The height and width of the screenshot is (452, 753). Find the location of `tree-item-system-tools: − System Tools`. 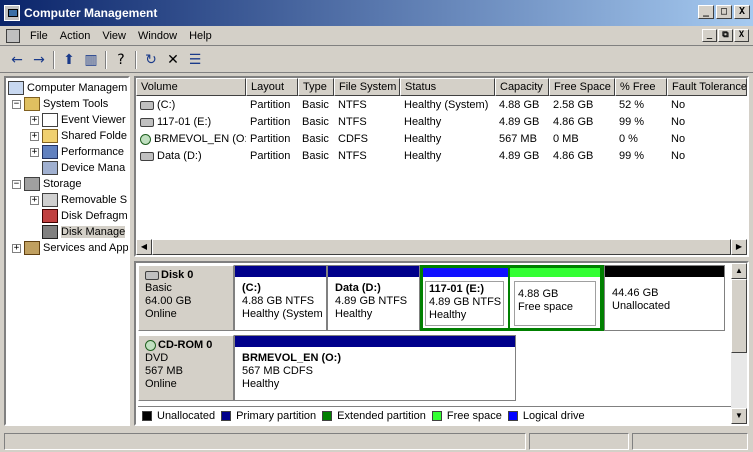

tree-item-system-tools: − System Tools is located at coordinates (60, 104).